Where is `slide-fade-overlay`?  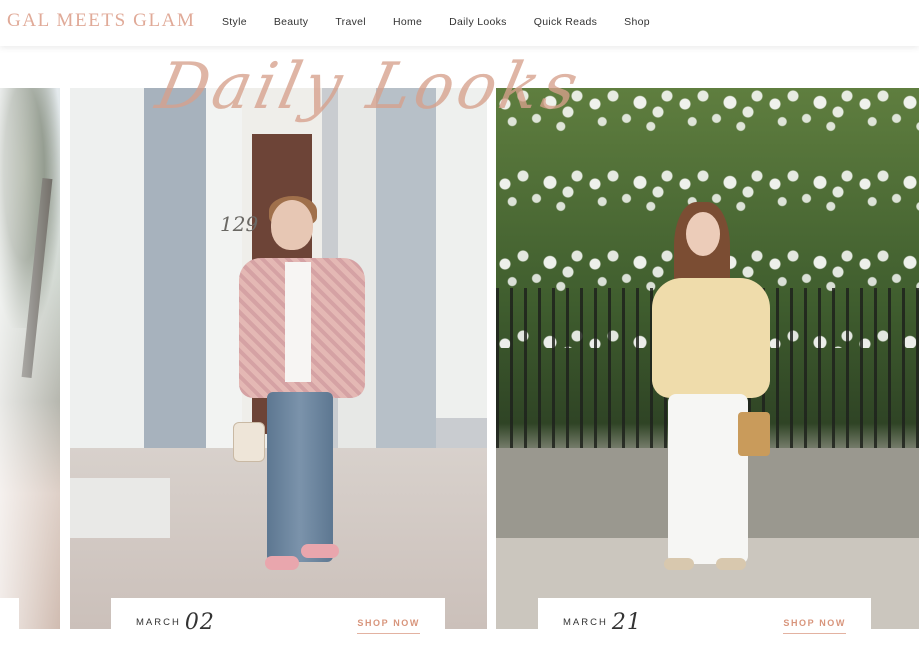
slide-fade-overlay is located at coordinates (30, 358).